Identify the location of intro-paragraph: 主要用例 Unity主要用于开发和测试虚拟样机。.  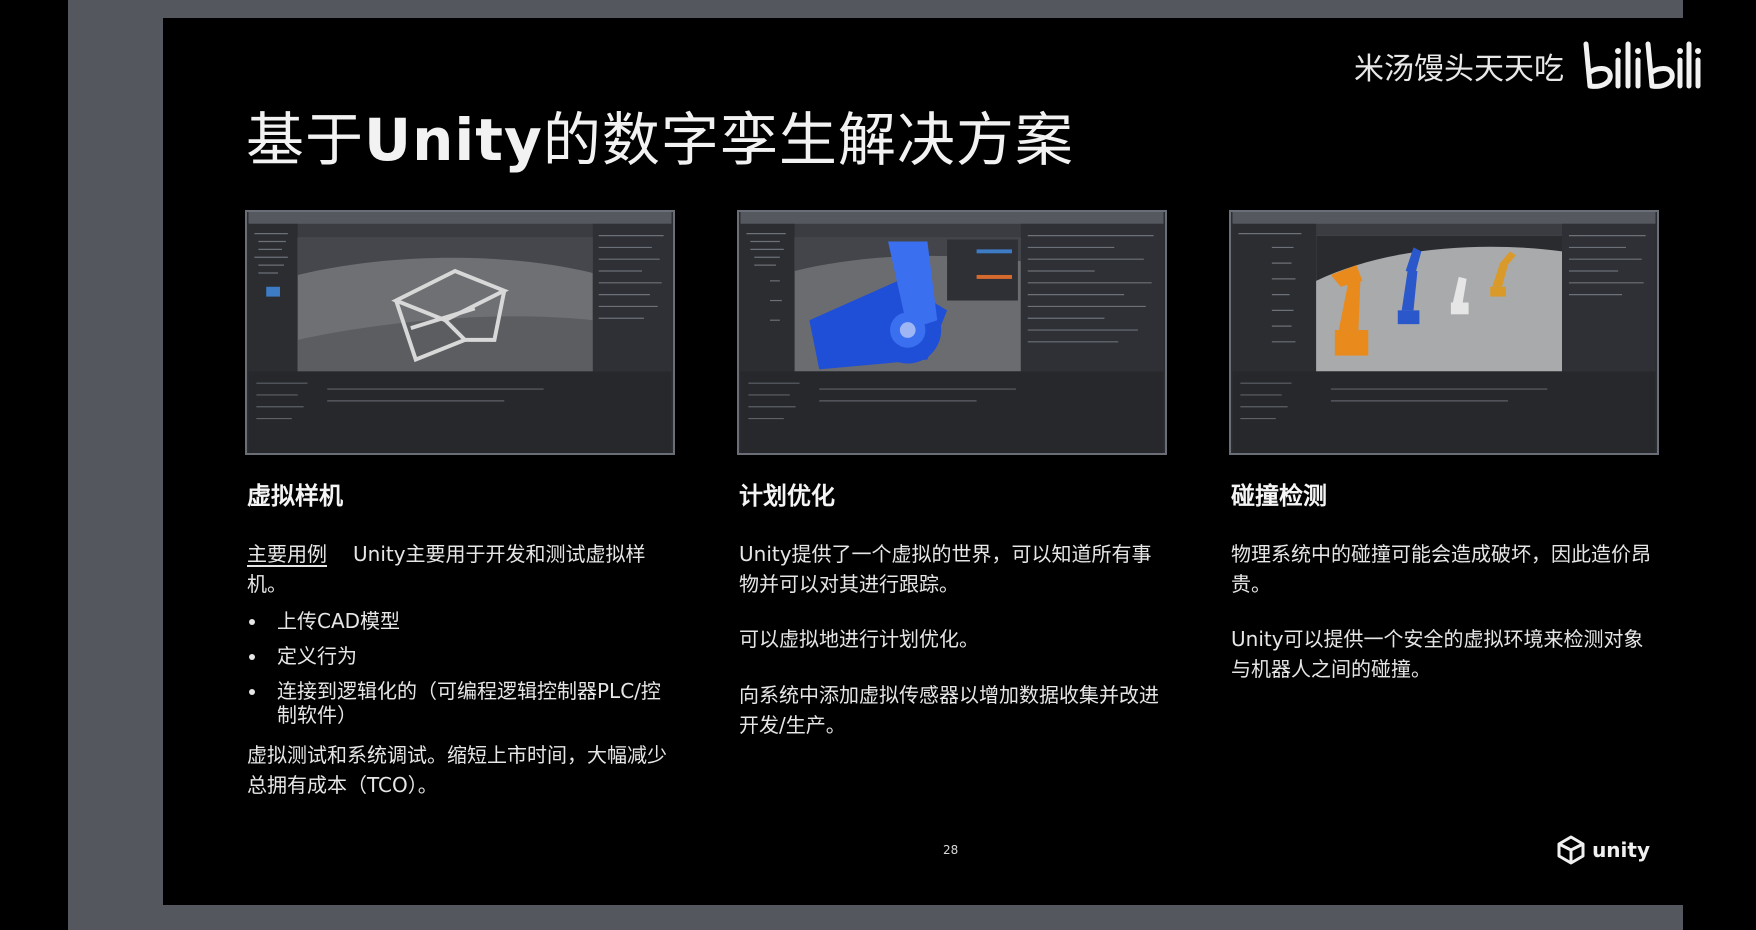
(461, 569).